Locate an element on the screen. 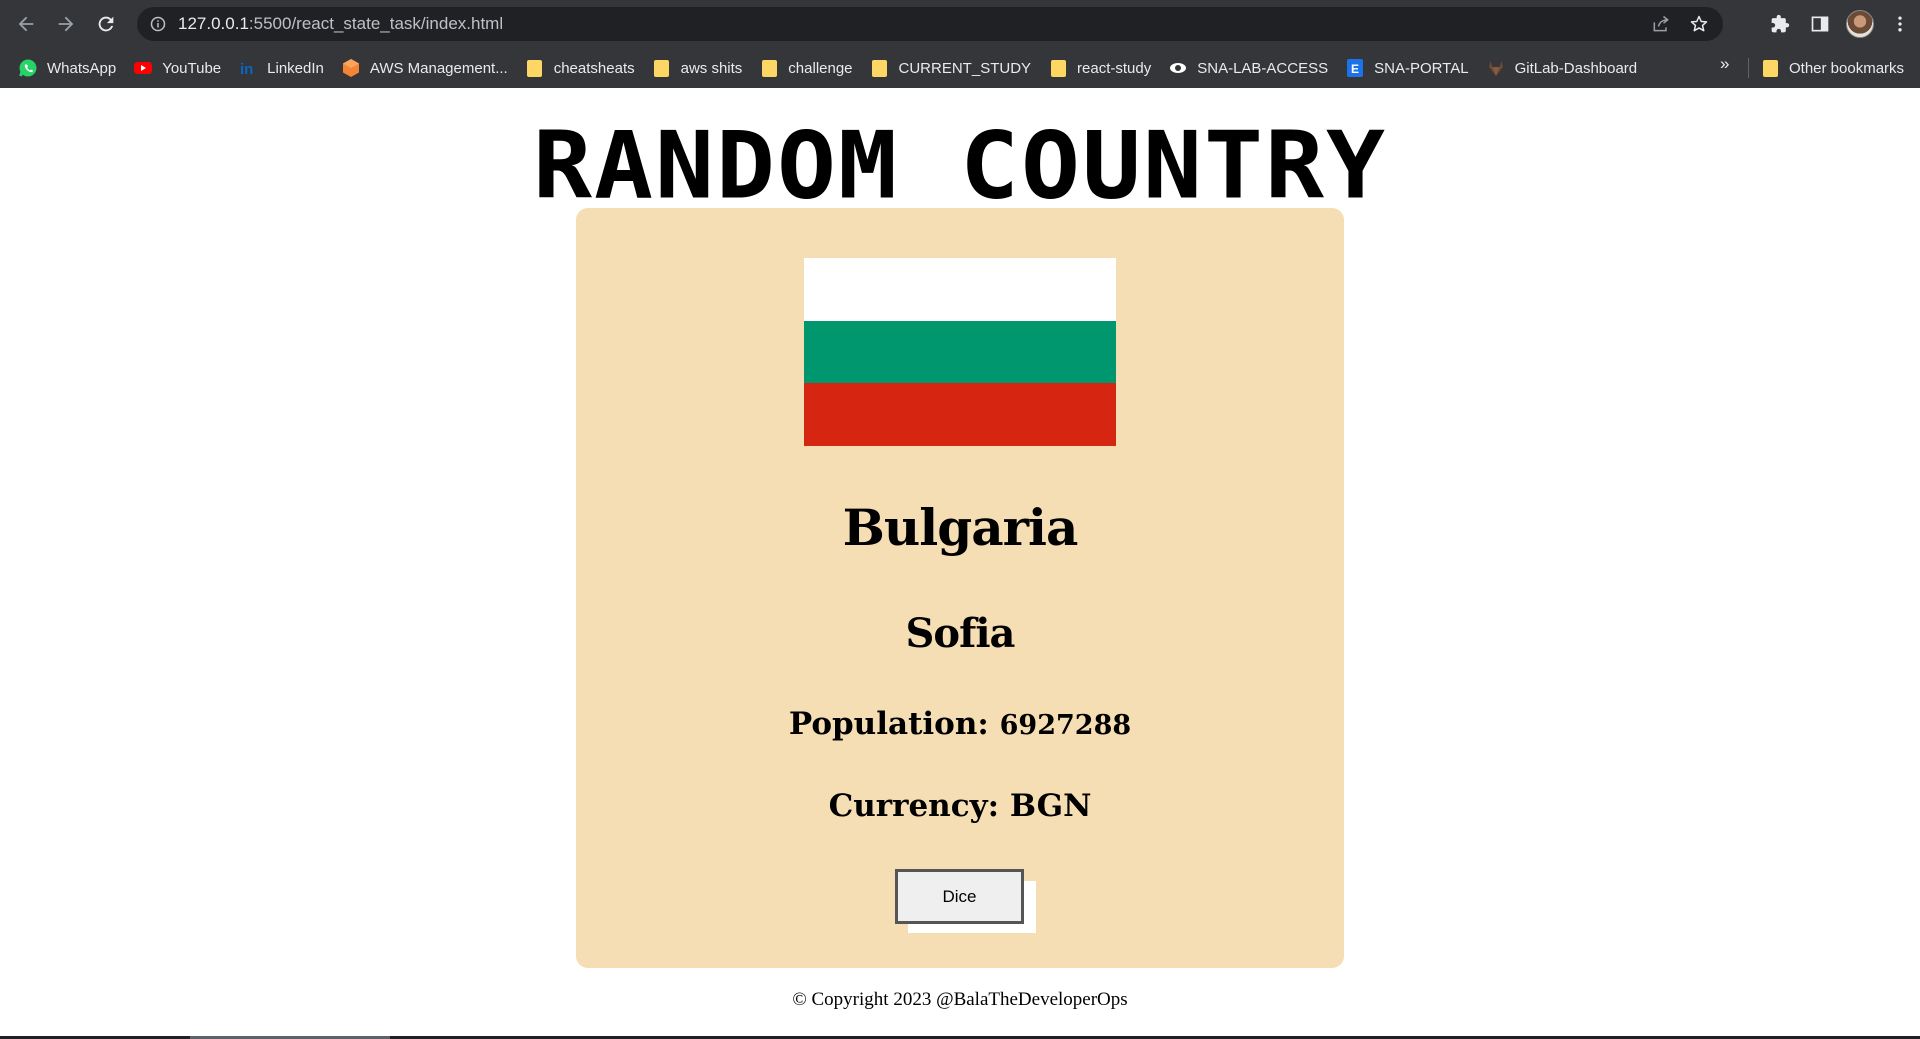 The height and width of the screenshot is (1039, 1920). aws-icon is located at coordinates (351, 68).